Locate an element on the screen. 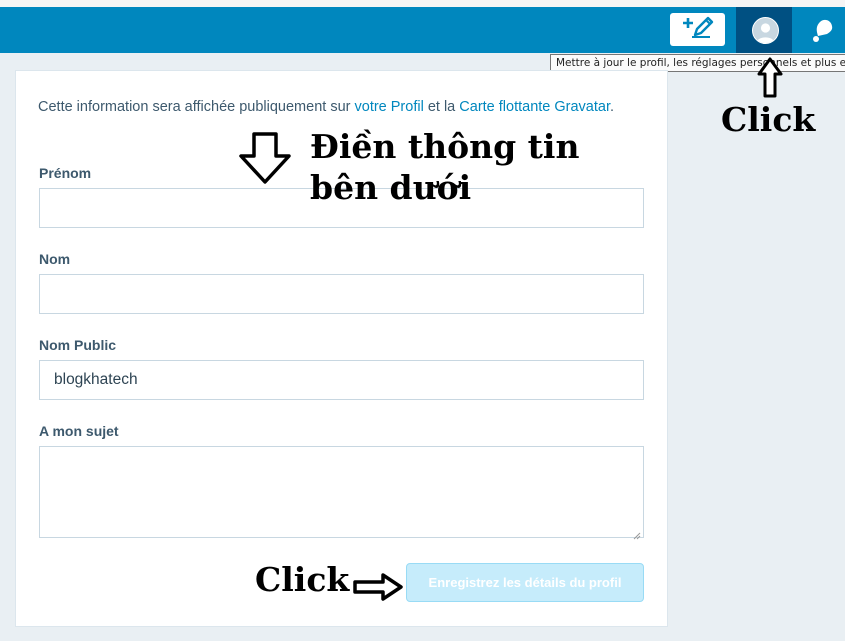 The image size is (845, 641). notifications-button is located at coordinates (822, 30).